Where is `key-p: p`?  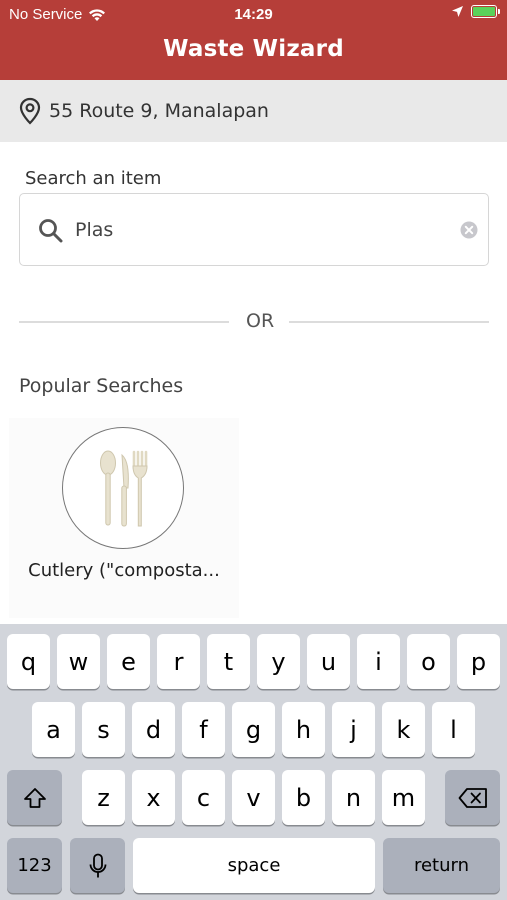
key-p: p is located at coordinates (478, 661).